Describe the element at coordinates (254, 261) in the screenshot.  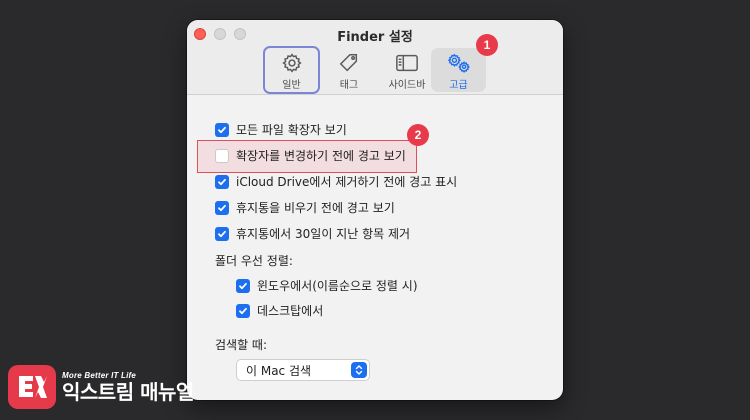
I see `folders-first-heading: 폴더 우선 정렬:` at that location.